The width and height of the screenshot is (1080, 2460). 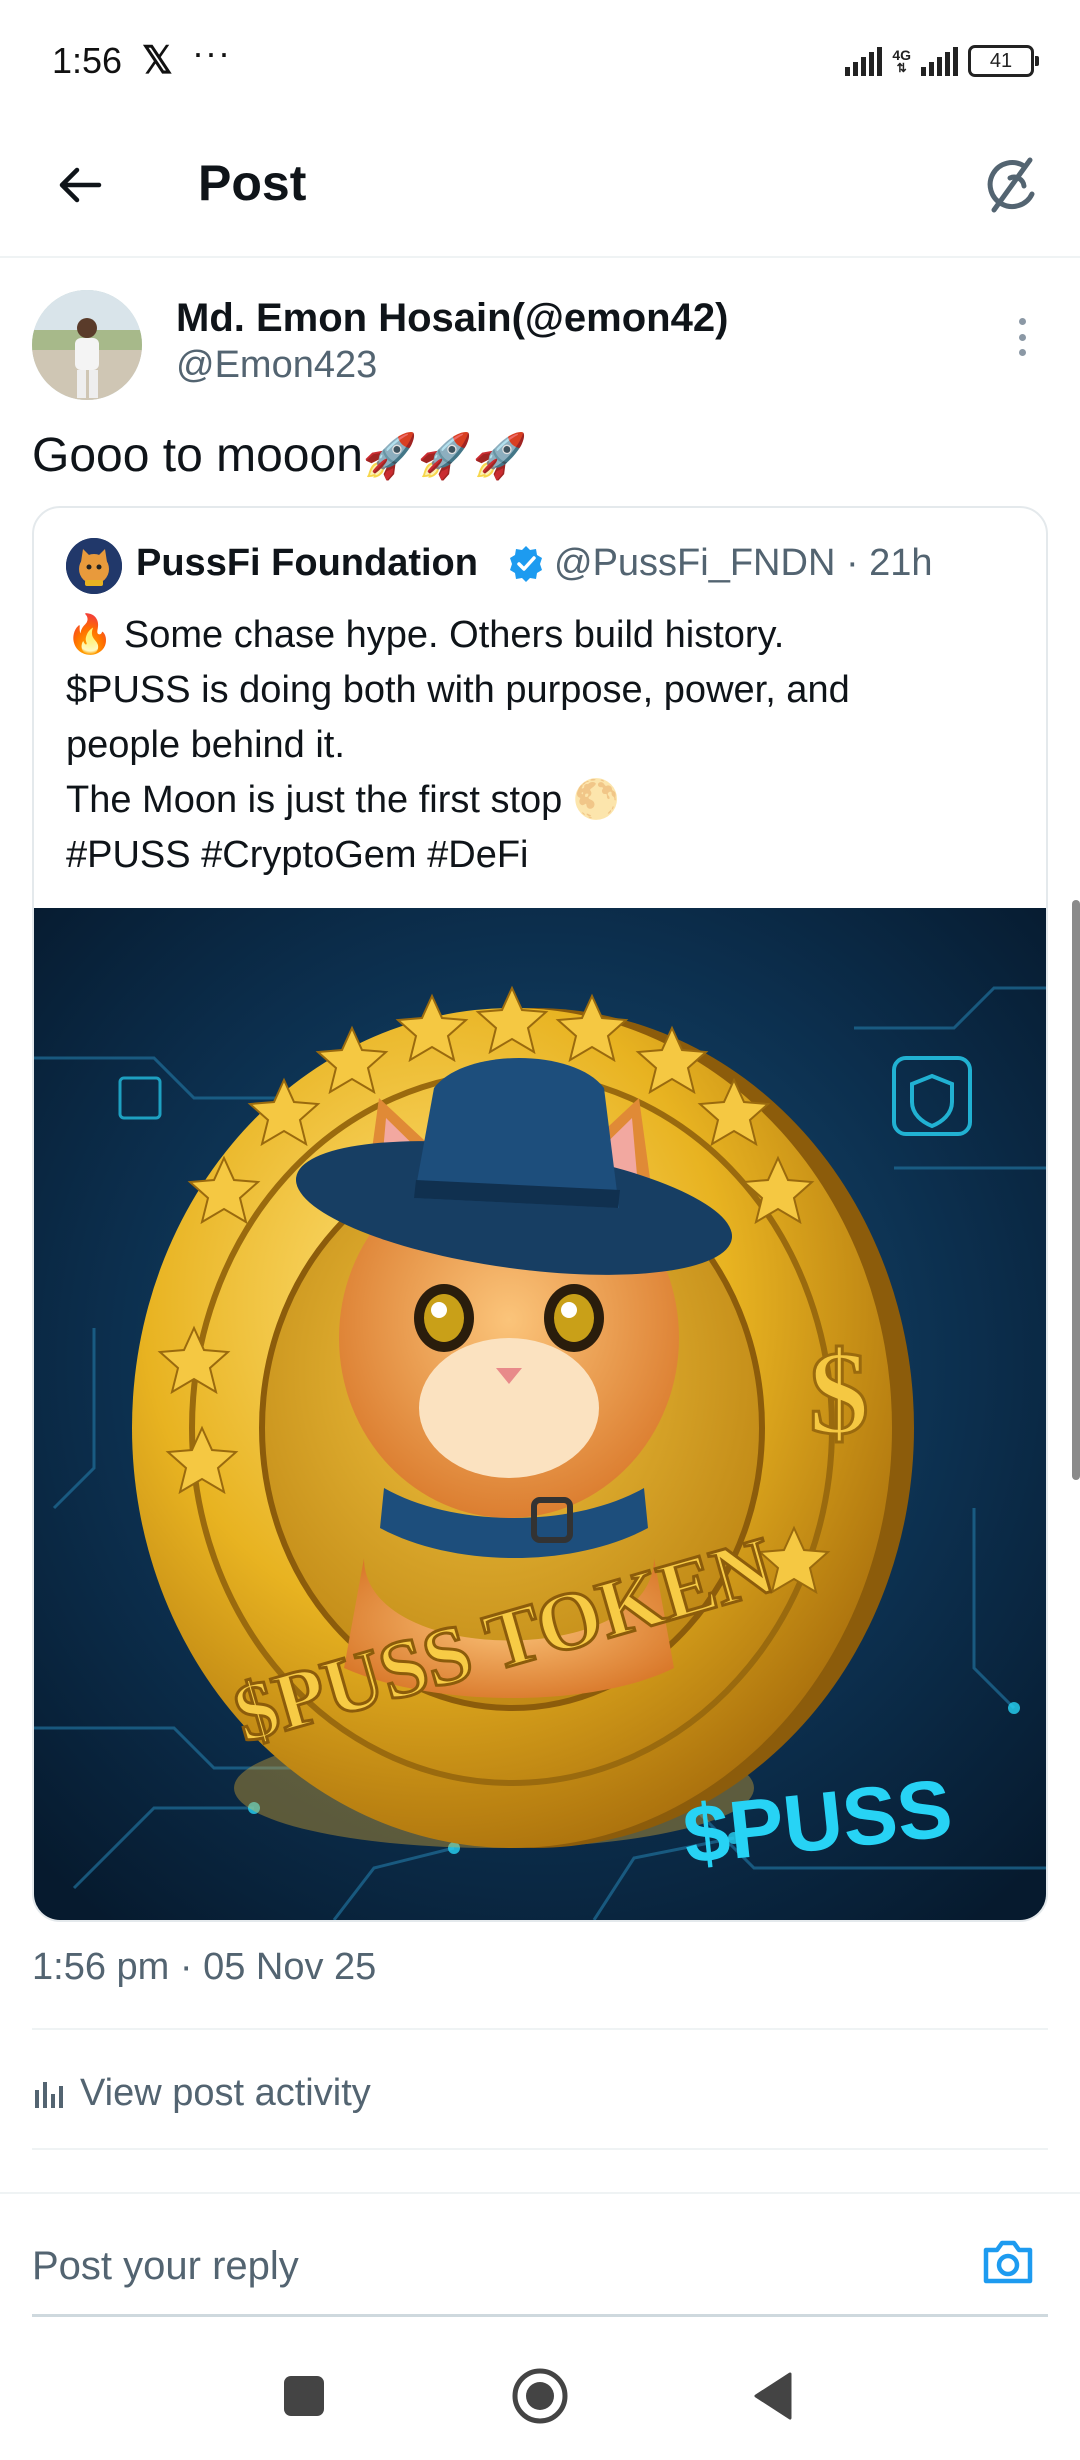 I want to click on grok-icon, so click(x=1011, y=185).